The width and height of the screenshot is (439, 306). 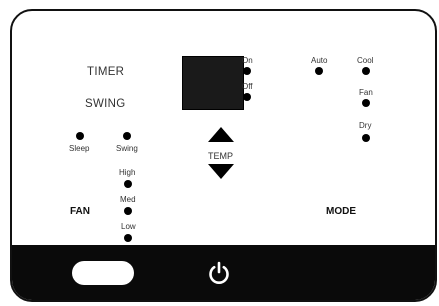 I want to click on mode-fan-label: Fan, so click(x=366, y=92).